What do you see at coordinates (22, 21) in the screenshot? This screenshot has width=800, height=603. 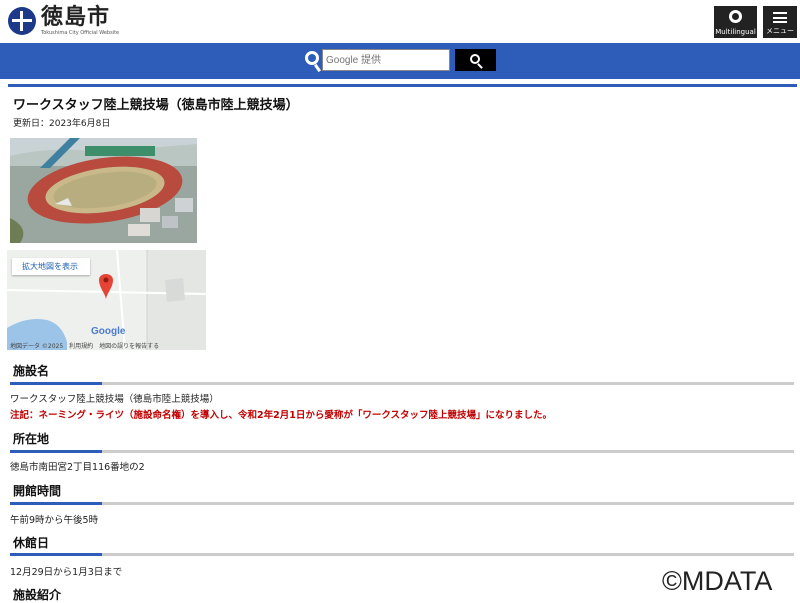 I see `city-emblem-icon` at bounding box center [22, 21].